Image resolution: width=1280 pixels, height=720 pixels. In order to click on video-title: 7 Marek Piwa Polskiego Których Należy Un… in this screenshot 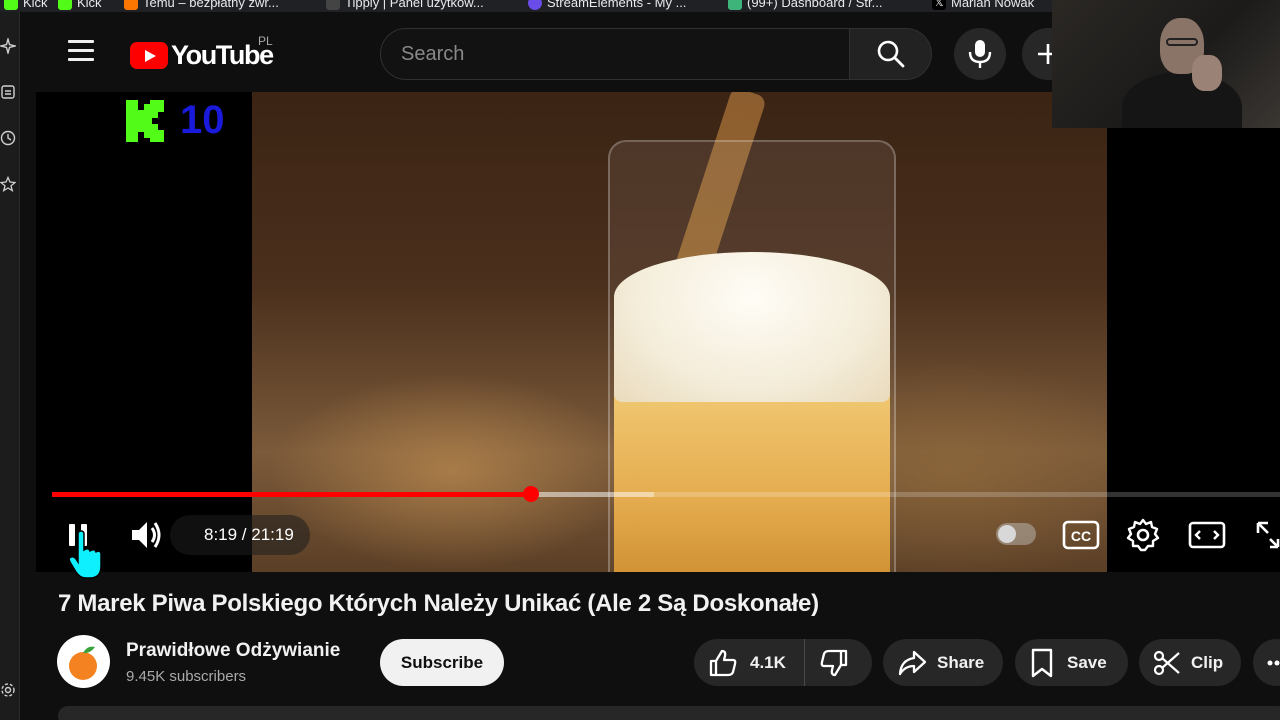, I will do `click(438, 603)`.